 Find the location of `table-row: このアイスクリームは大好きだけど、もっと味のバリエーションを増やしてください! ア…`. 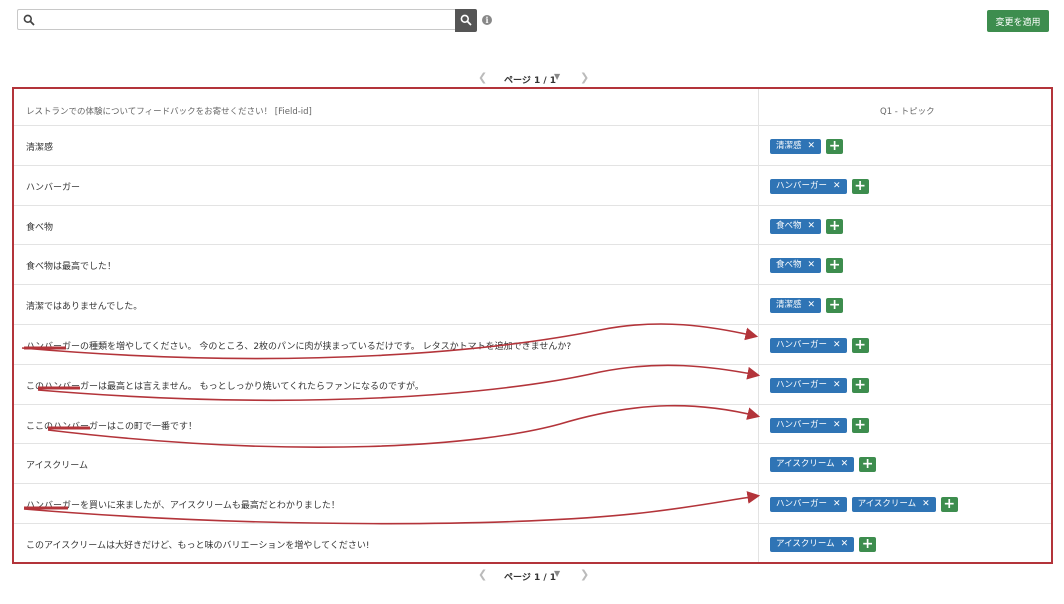

table-row: このアイスクリームは大好きだけど、もっと味のバリエーションを増やしてください! ア… is located at coordinates (532, 544).